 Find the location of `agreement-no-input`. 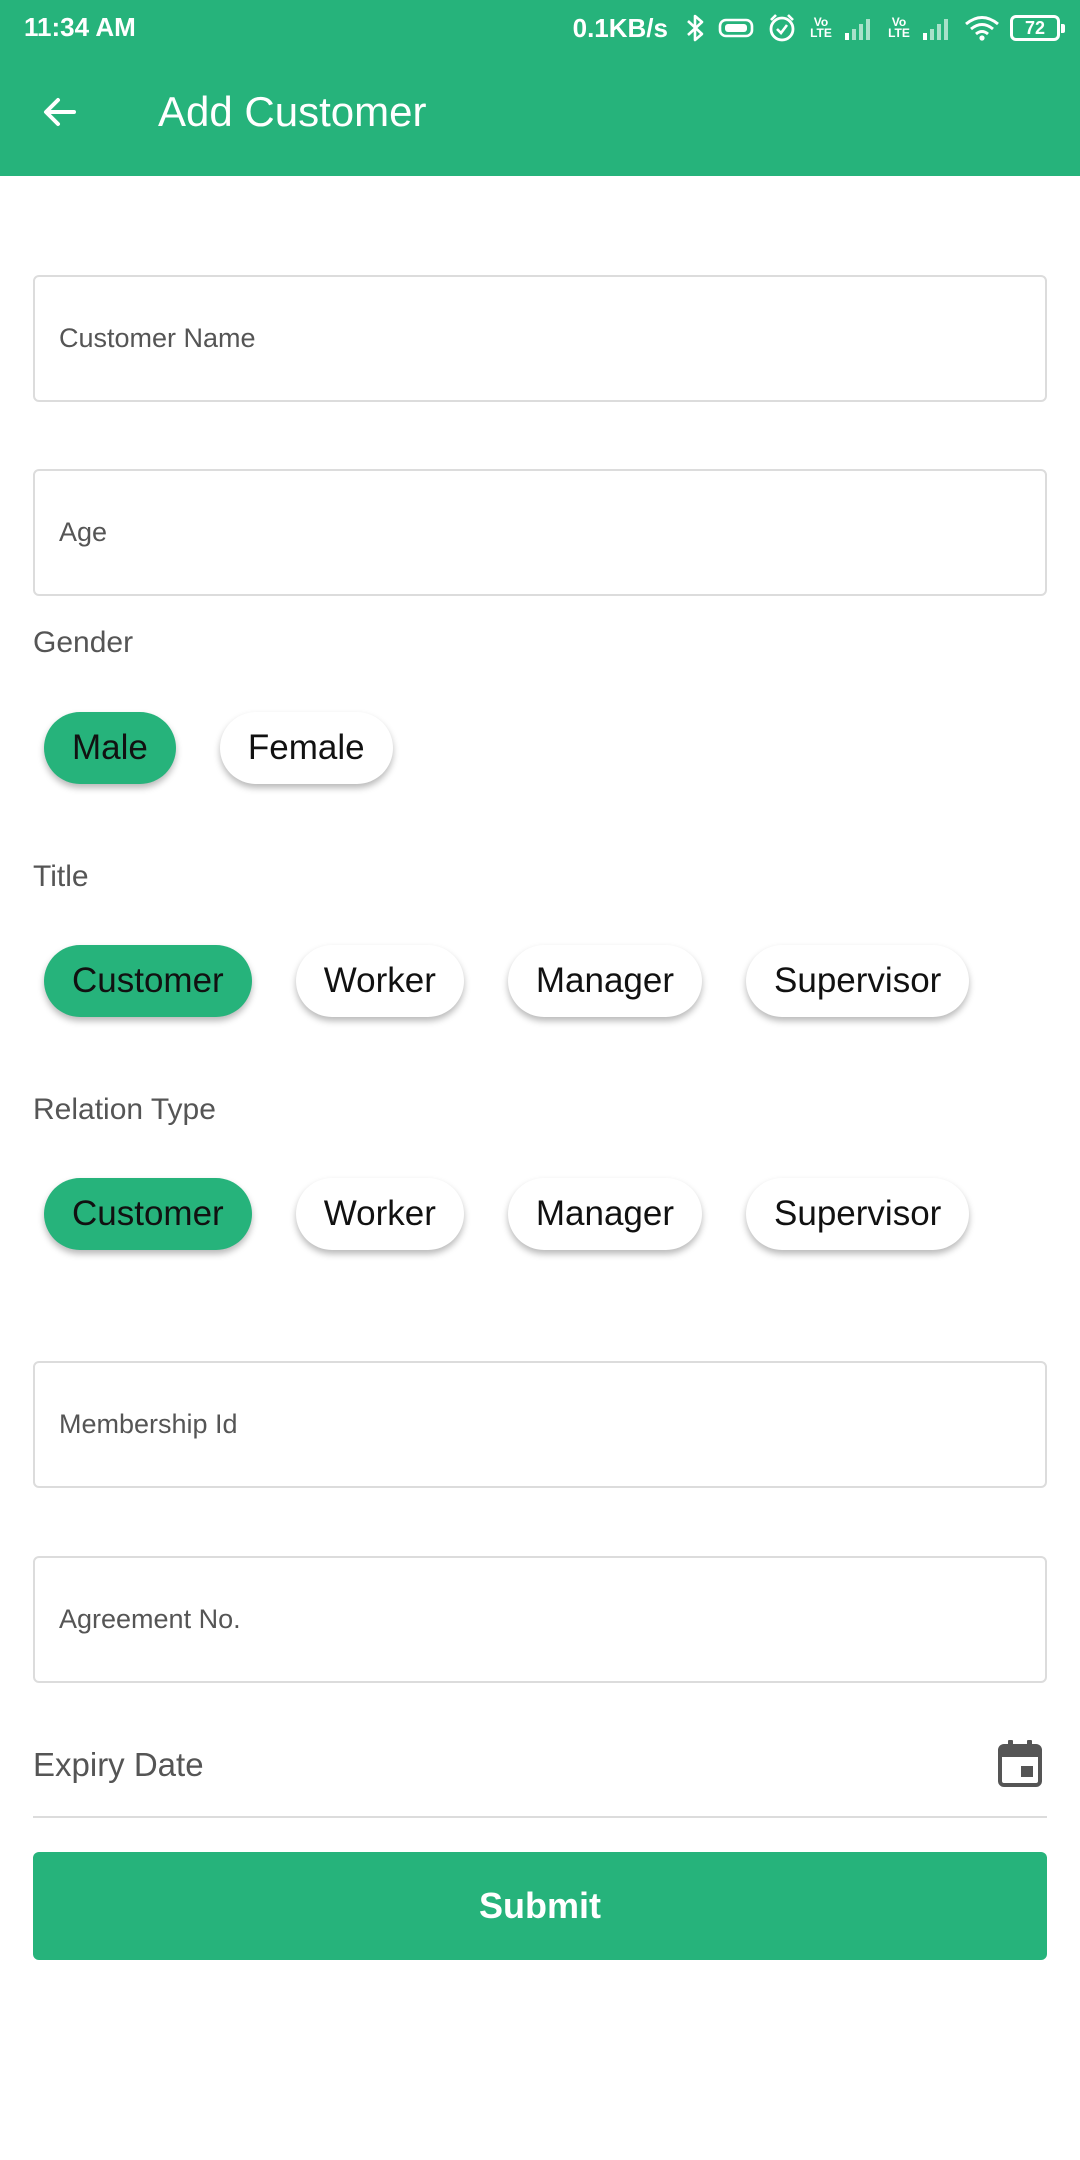

agreement-no-input is located at coordinates (540, 1619).